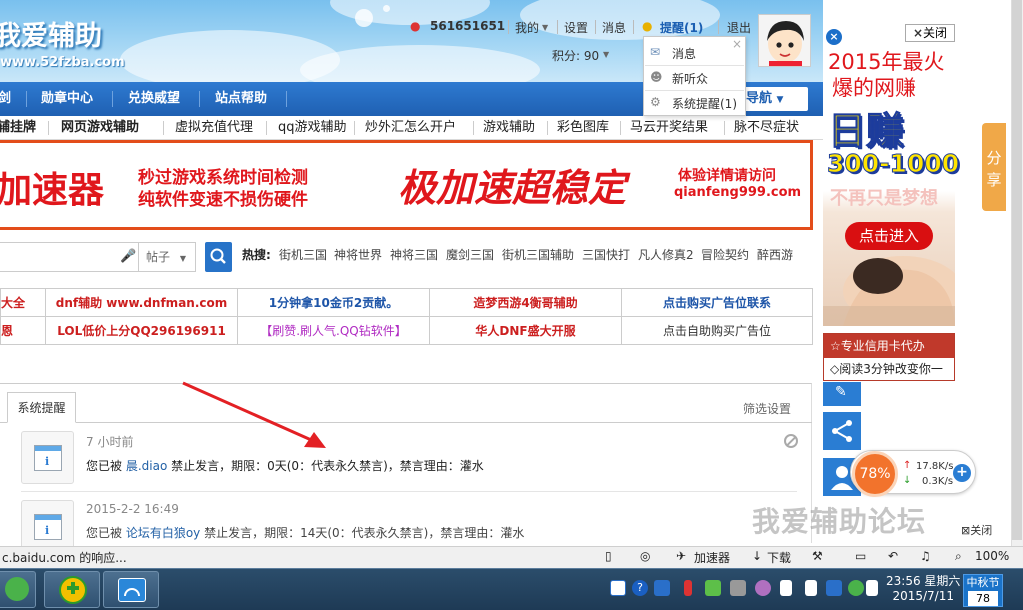 This screenshot has width=1023, height=610. I want to click on share-tab: 分享, so click(994, 167).